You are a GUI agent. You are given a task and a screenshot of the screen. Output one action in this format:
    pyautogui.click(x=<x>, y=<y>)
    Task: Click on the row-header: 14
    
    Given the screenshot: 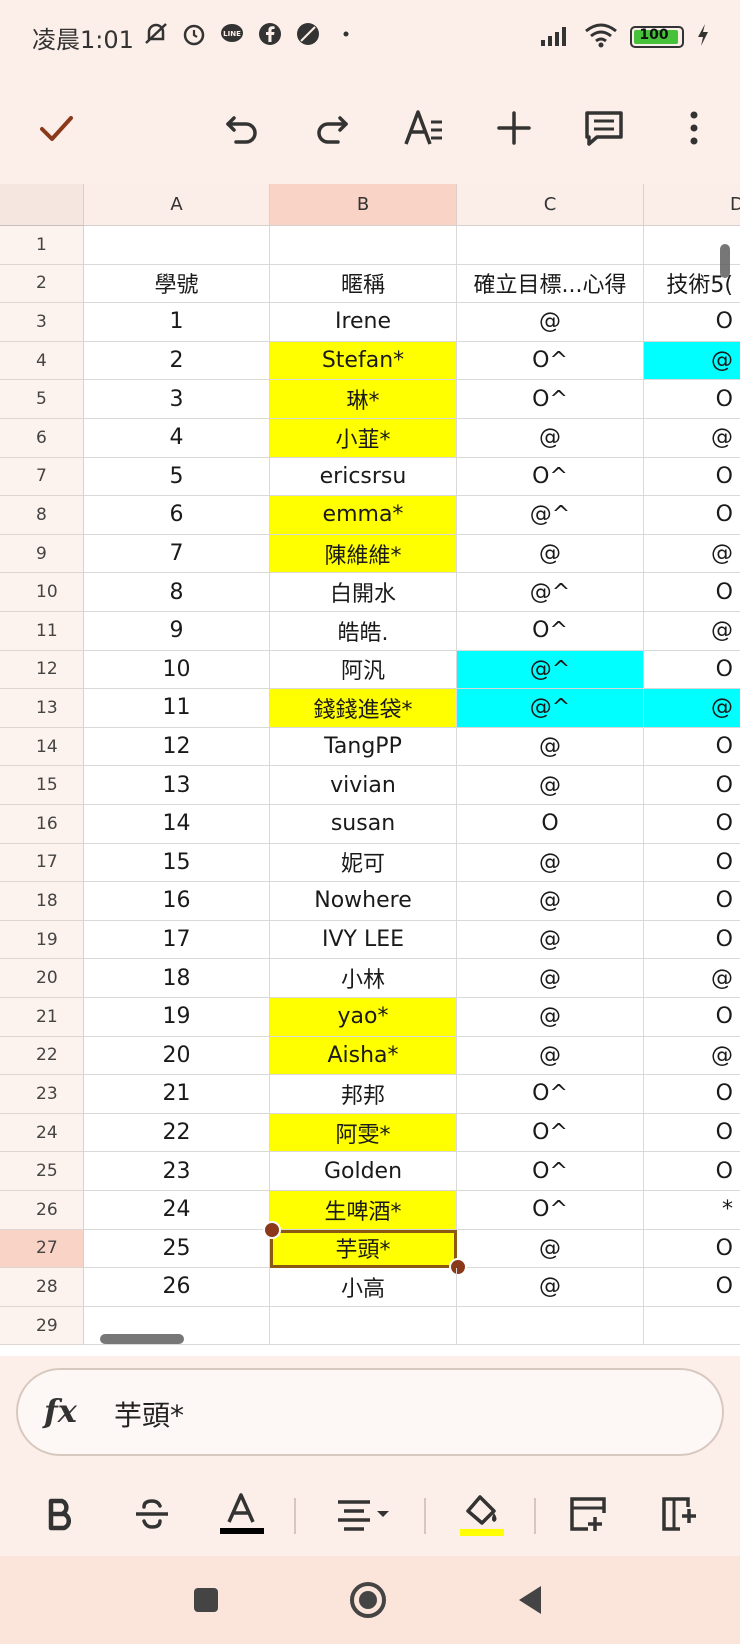 What is the action you would take?
    pyautogui.click(x=42, y=747)
    